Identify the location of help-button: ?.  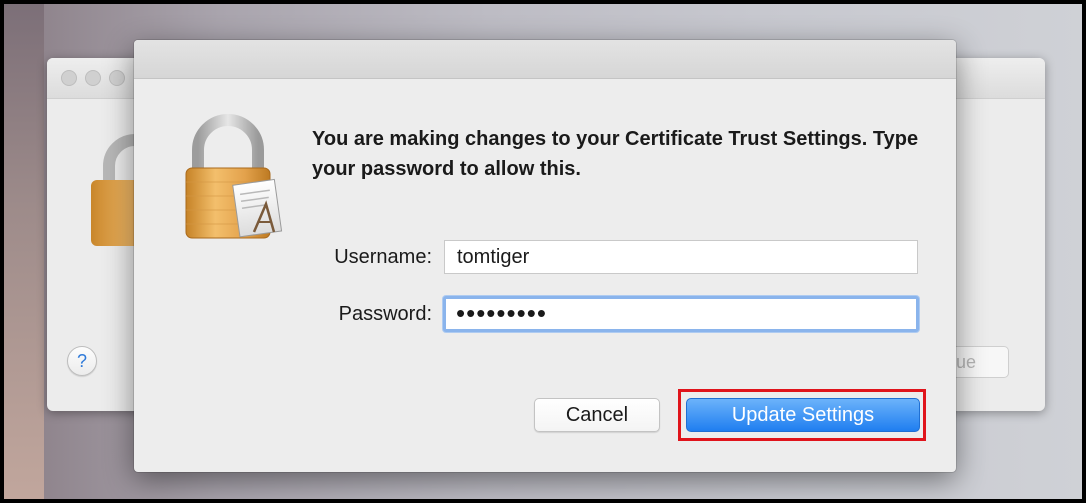
(82, 361).